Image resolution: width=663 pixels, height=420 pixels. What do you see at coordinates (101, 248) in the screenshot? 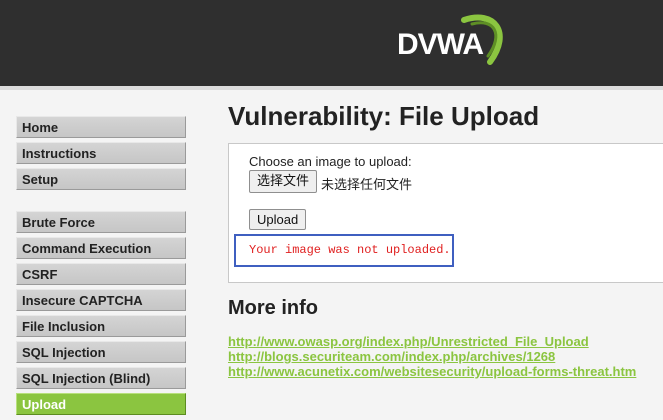
I see `sidebar-item-command-execution: Command Execution` at bounding box center [101, 248].